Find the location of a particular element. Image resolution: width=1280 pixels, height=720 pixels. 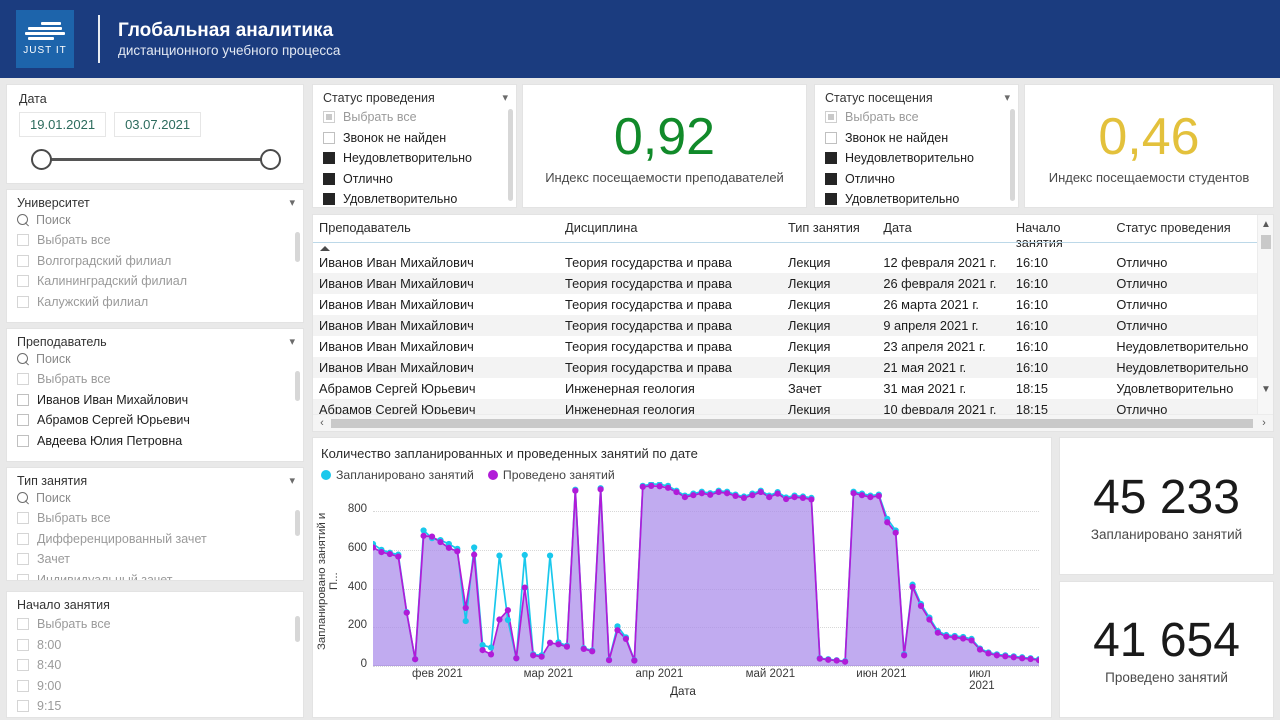

university-option: Выбрать все is located at coordinates (155, 240).